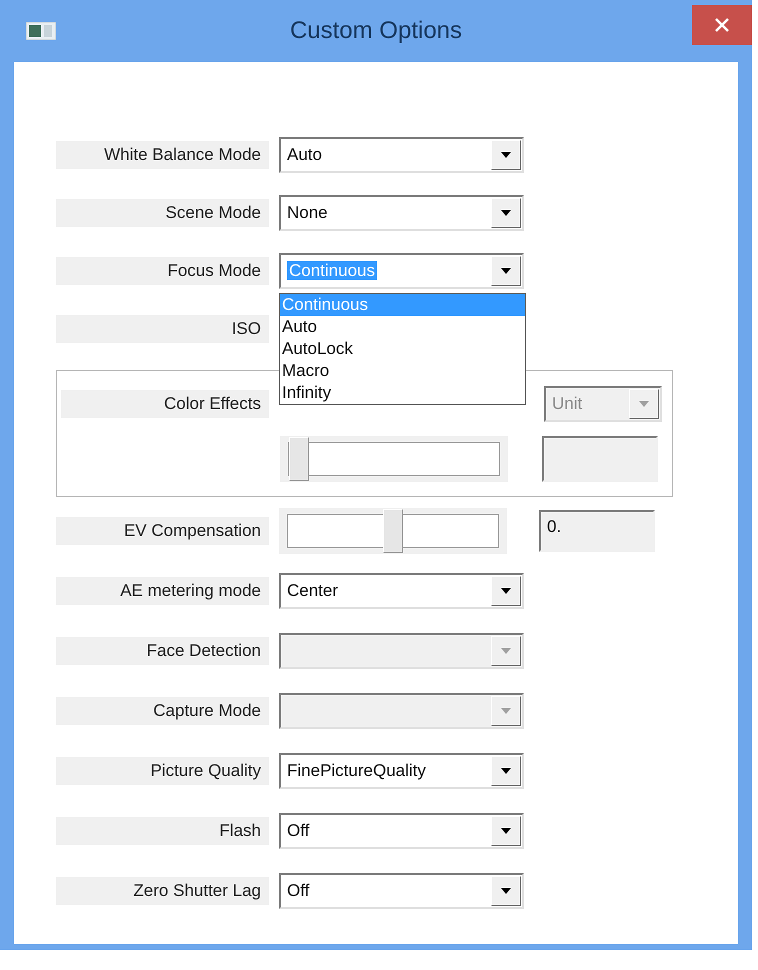  What do you see at coordinates (162, 591) in the screenshot?
I see `field-label: AE metering mode` at bounding box center [162, 591].